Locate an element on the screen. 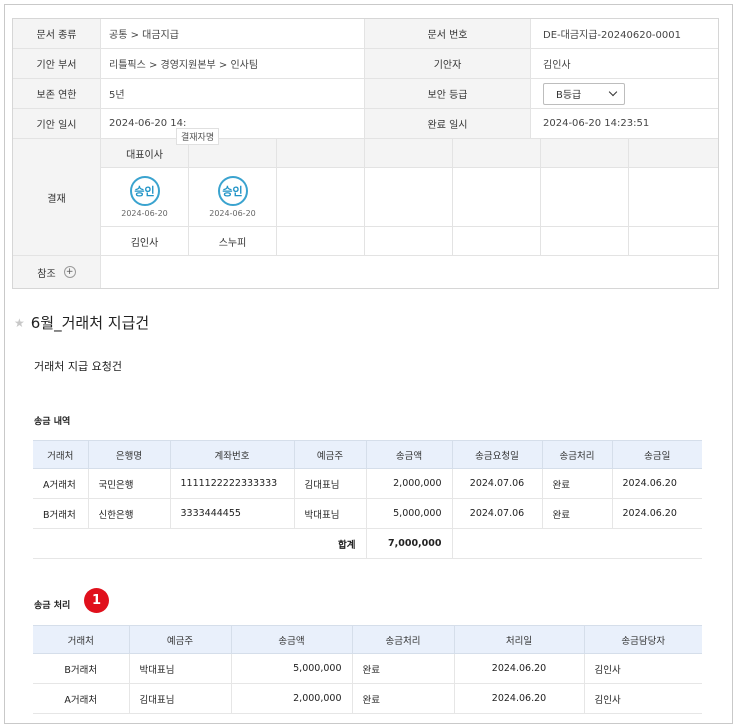  chevron-down-icon is located at coordinates (613, 92).